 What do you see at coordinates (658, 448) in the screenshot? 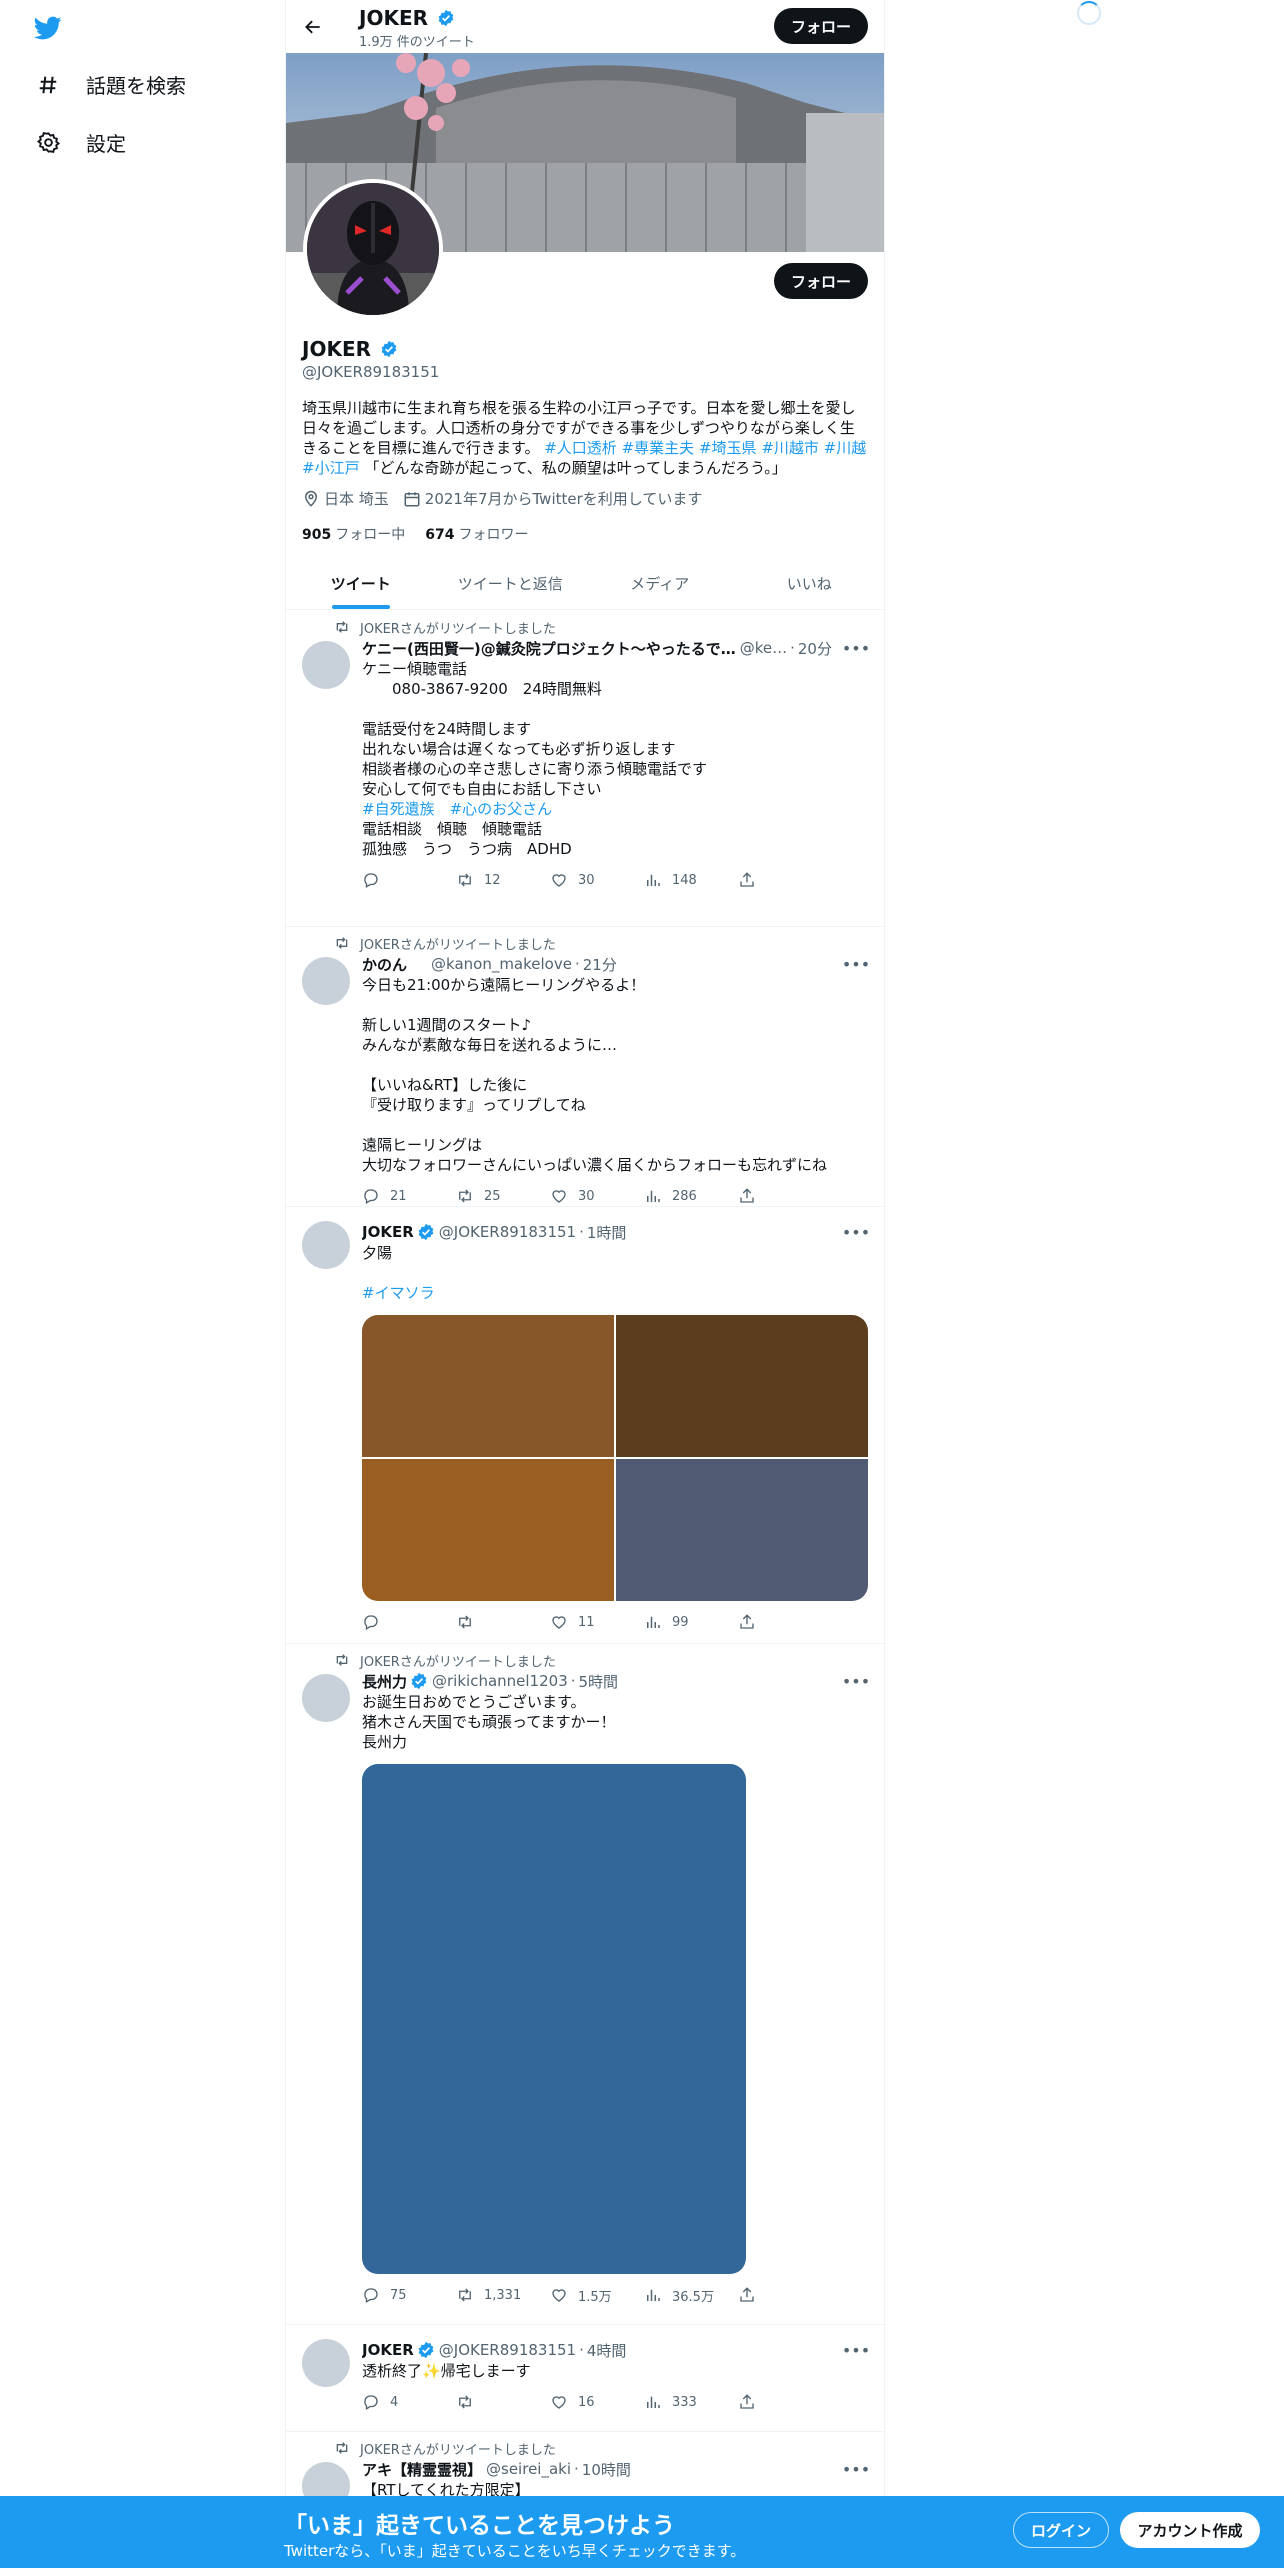
I see `bio-hashtag: #専業主夫` at bounding box center [658, 448].